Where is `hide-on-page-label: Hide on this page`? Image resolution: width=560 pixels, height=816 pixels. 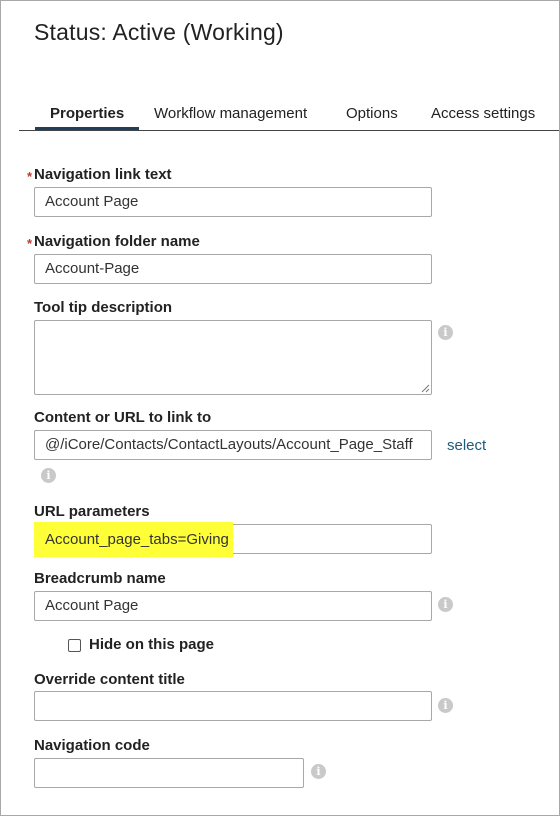
hide-on-page-label: Hide on this page is located at coordinates (151, 644).